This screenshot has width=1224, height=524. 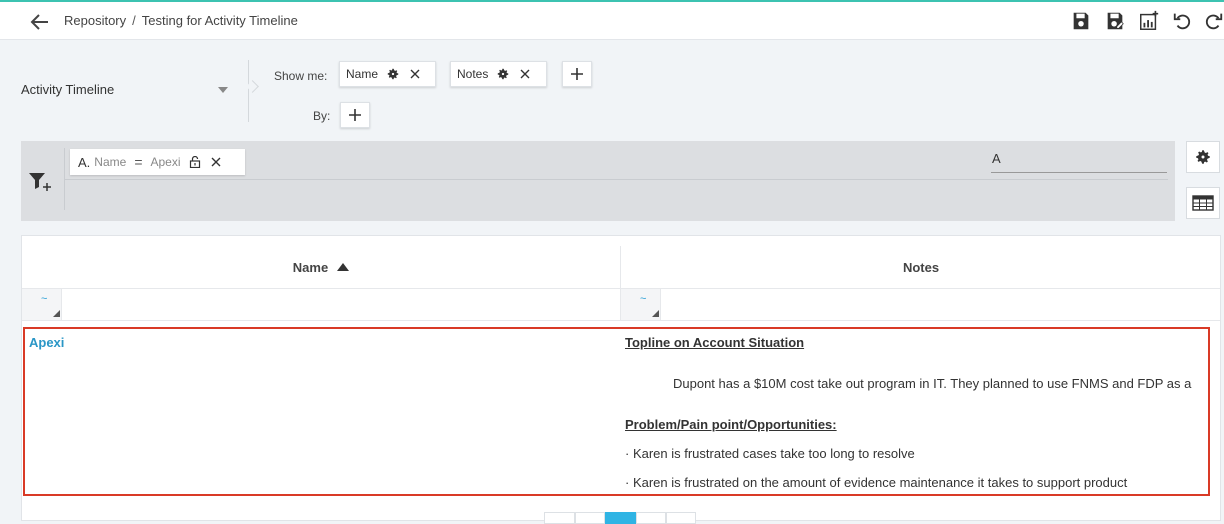 I want to click on save-icon, so click(x=1081, y=21).